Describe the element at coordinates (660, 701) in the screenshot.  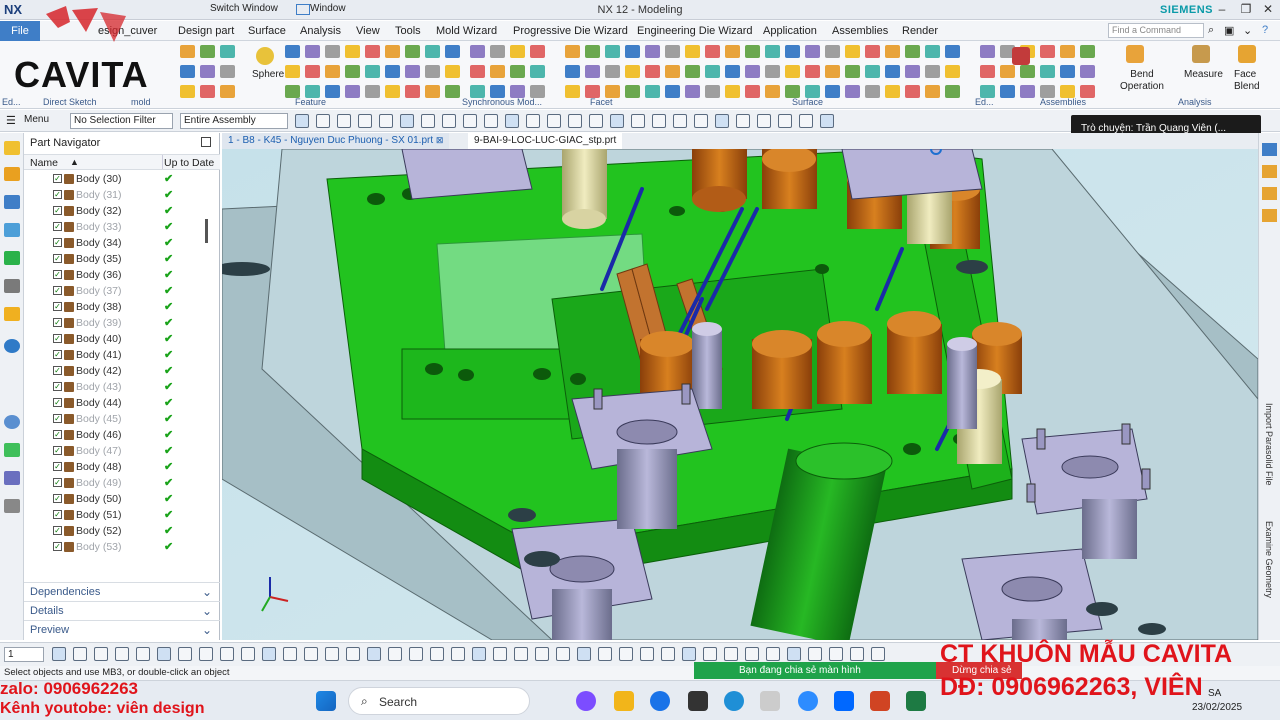
I see `chrome-icon` at that location.